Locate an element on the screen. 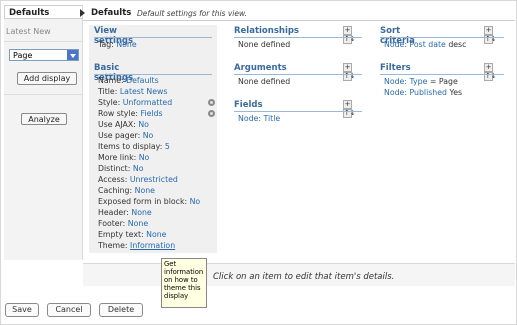 This screenshot has width=517, height=325. field-item: Node: Title is located at coordinates (259, 118).